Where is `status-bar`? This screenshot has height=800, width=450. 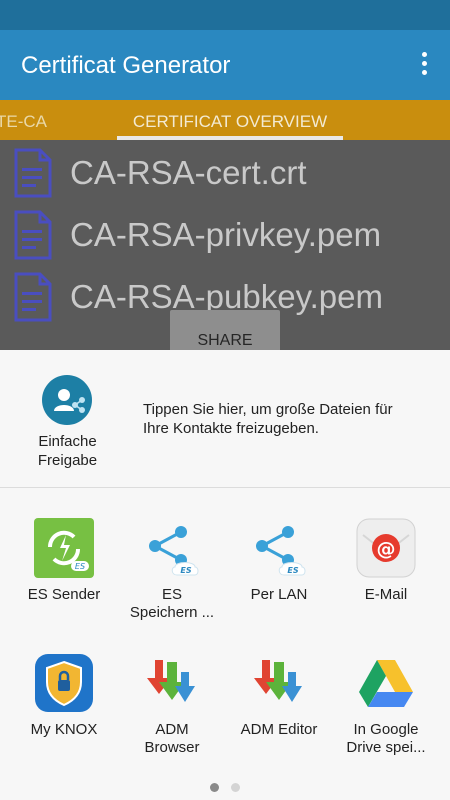 status-bar is located at coordinates (225, 15).